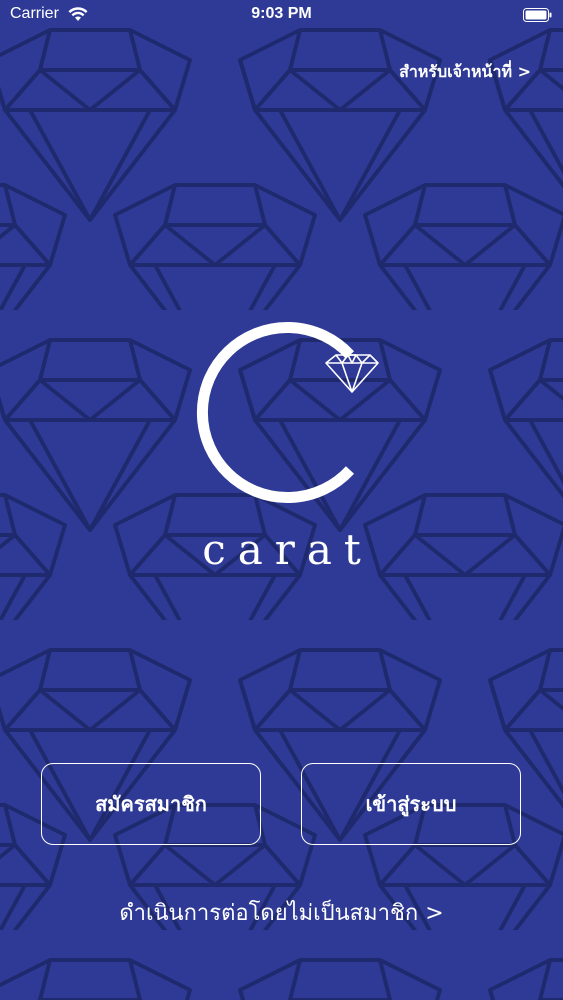  I want to click on status-time: 9:03 PM, so click(281, 13).